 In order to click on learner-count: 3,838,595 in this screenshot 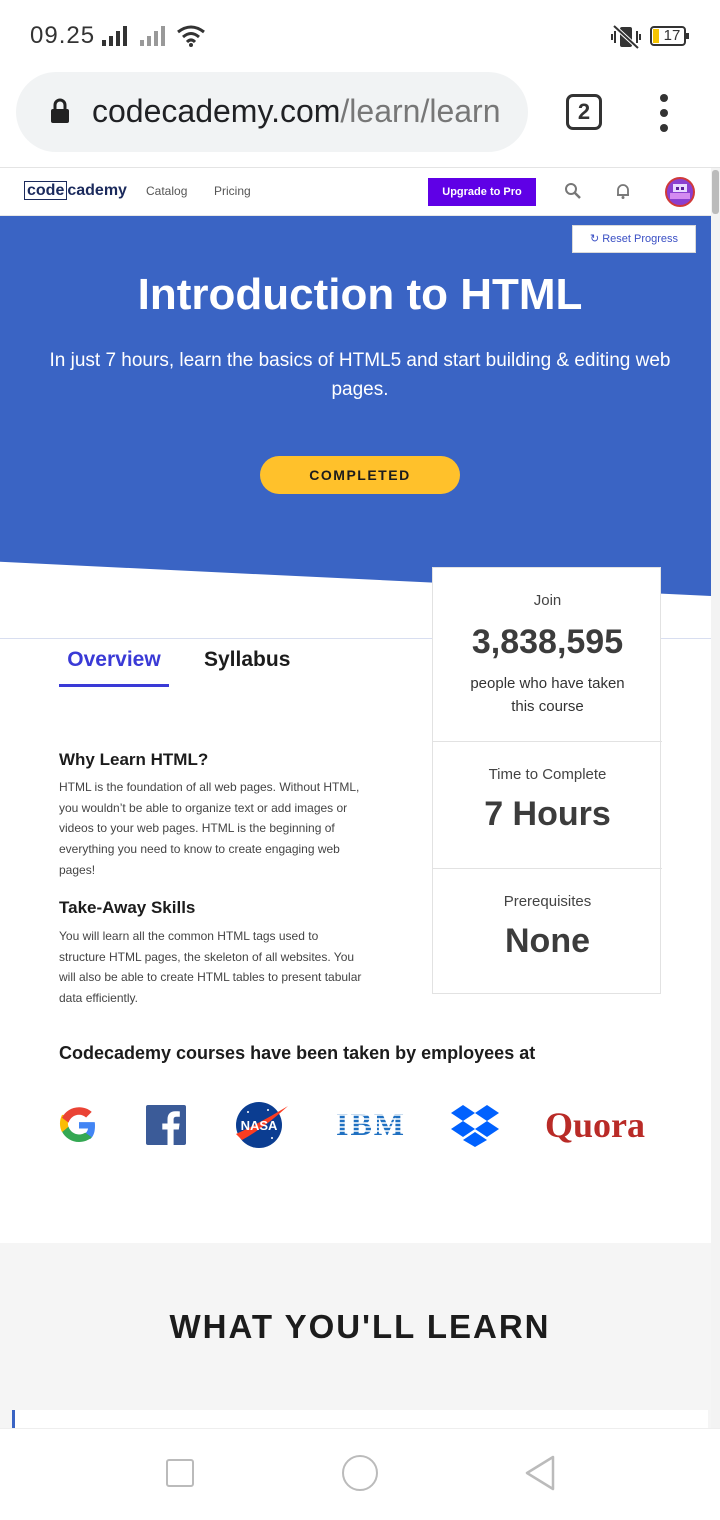, I will do `click(547, 642)`.